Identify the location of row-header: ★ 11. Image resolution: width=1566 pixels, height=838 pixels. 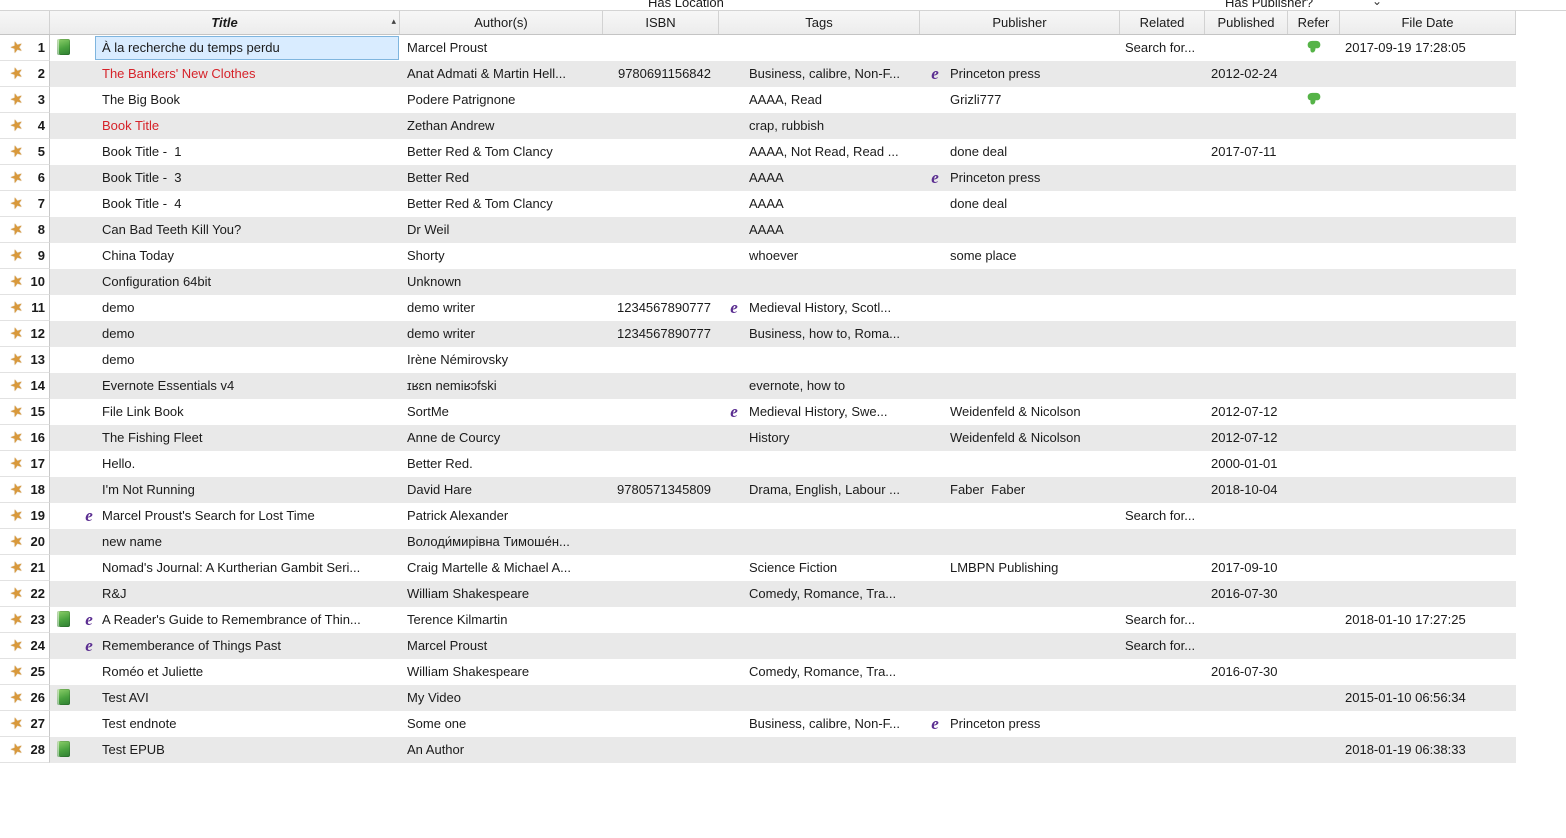
(25, 308).